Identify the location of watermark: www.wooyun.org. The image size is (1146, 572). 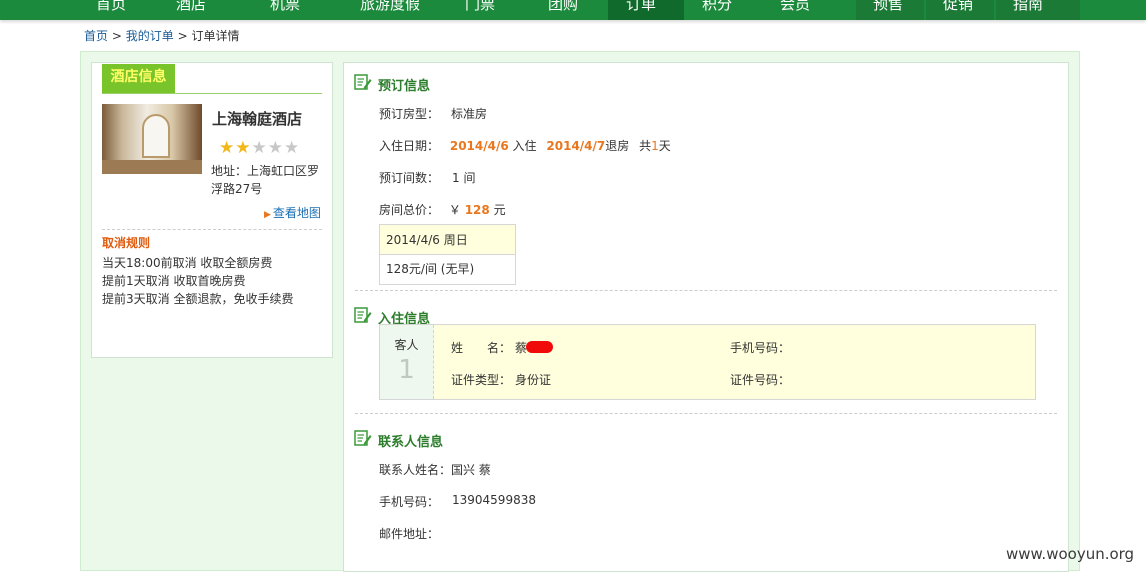
(1070, 554).